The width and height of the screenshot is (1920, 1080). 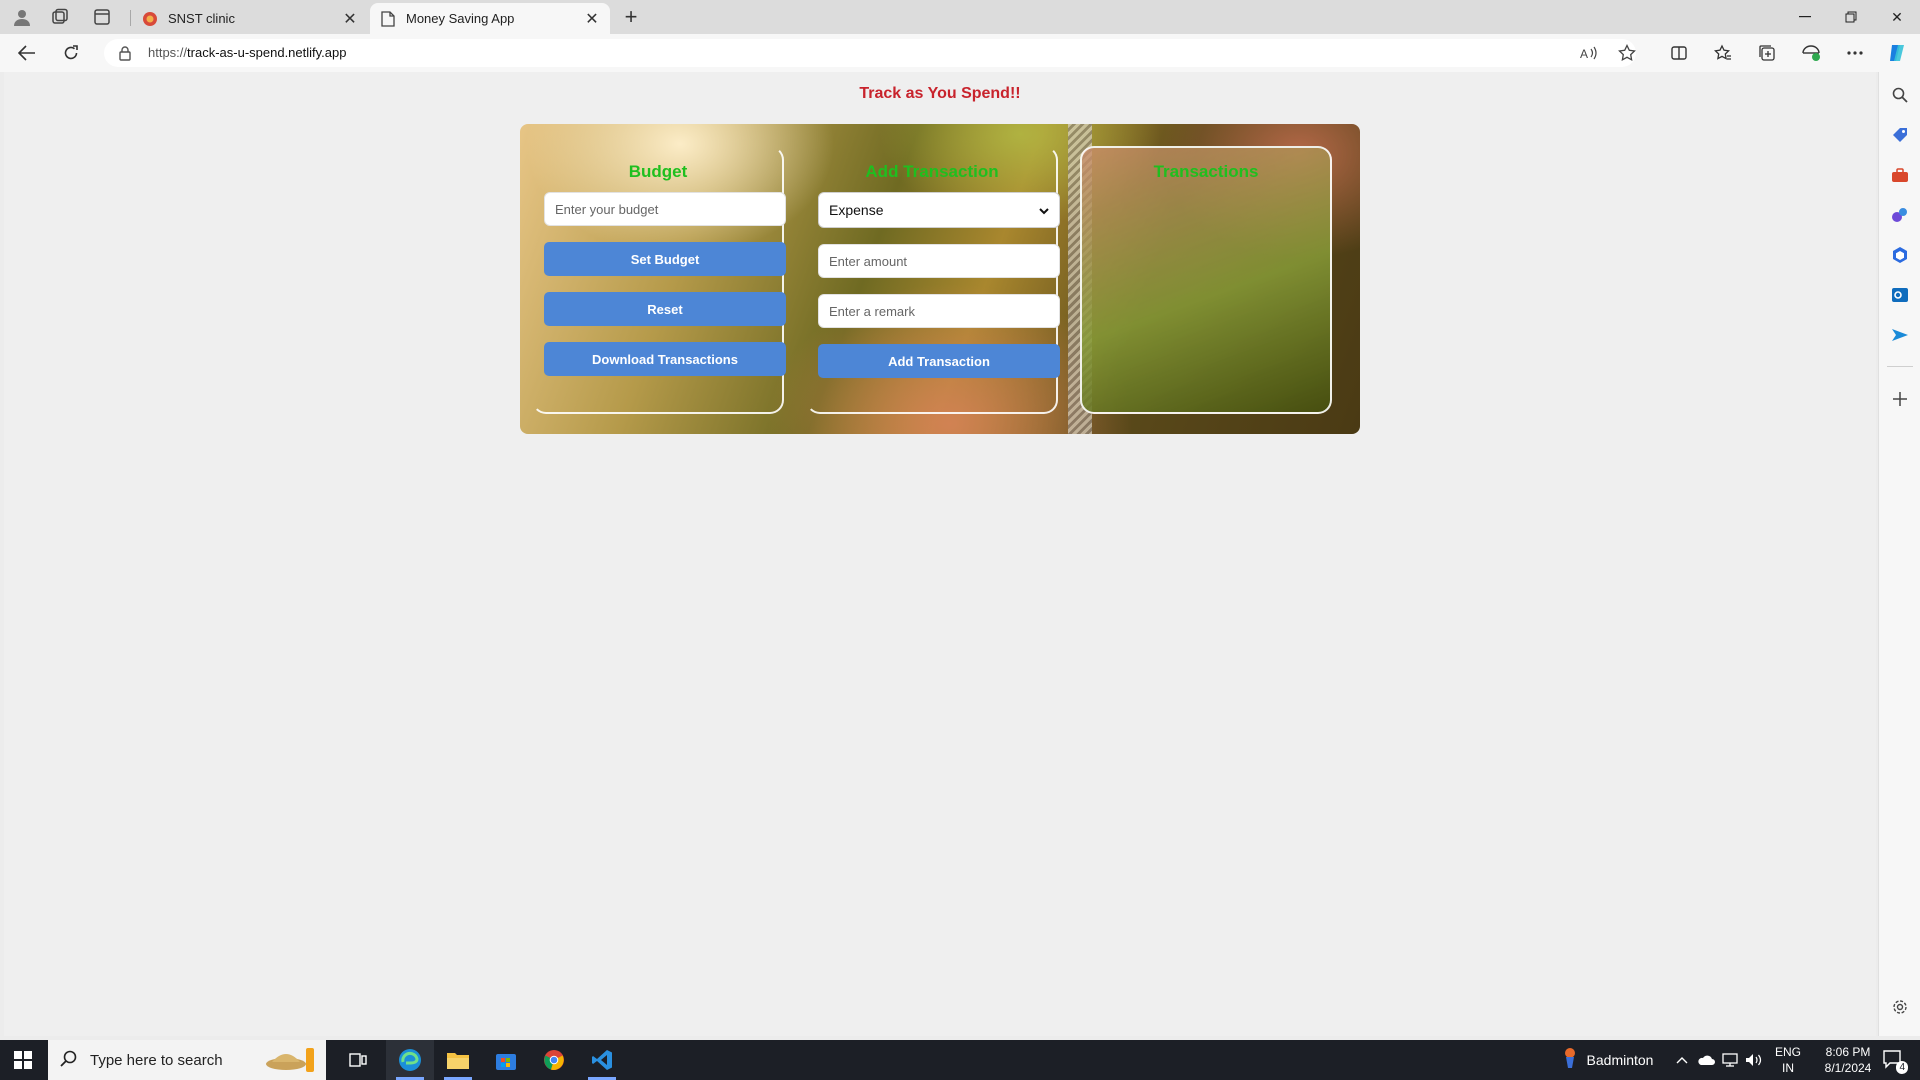 What do you see at coordinates (102, 17) in the screenshot?
I see `vertical-tabs-icon` at bounding box center [102, 17].